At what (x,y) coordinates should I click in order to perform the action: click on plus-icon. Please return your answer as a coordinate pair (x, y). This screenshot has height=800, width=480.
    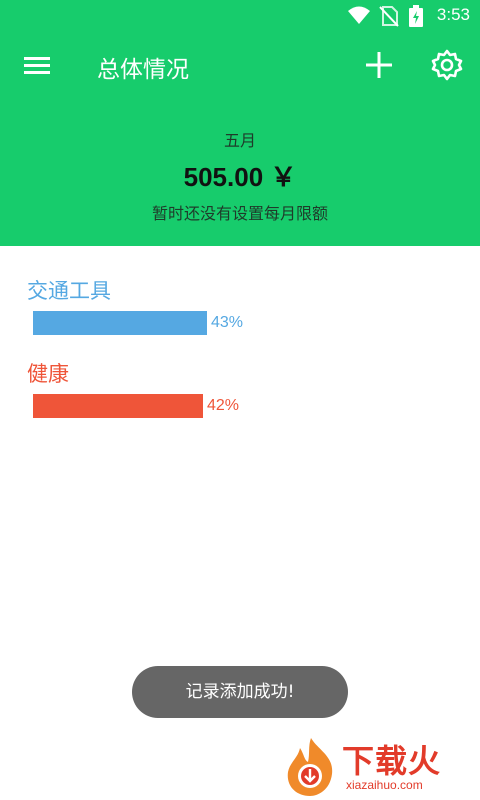
    Looking at the image, I should click on (379, 65).